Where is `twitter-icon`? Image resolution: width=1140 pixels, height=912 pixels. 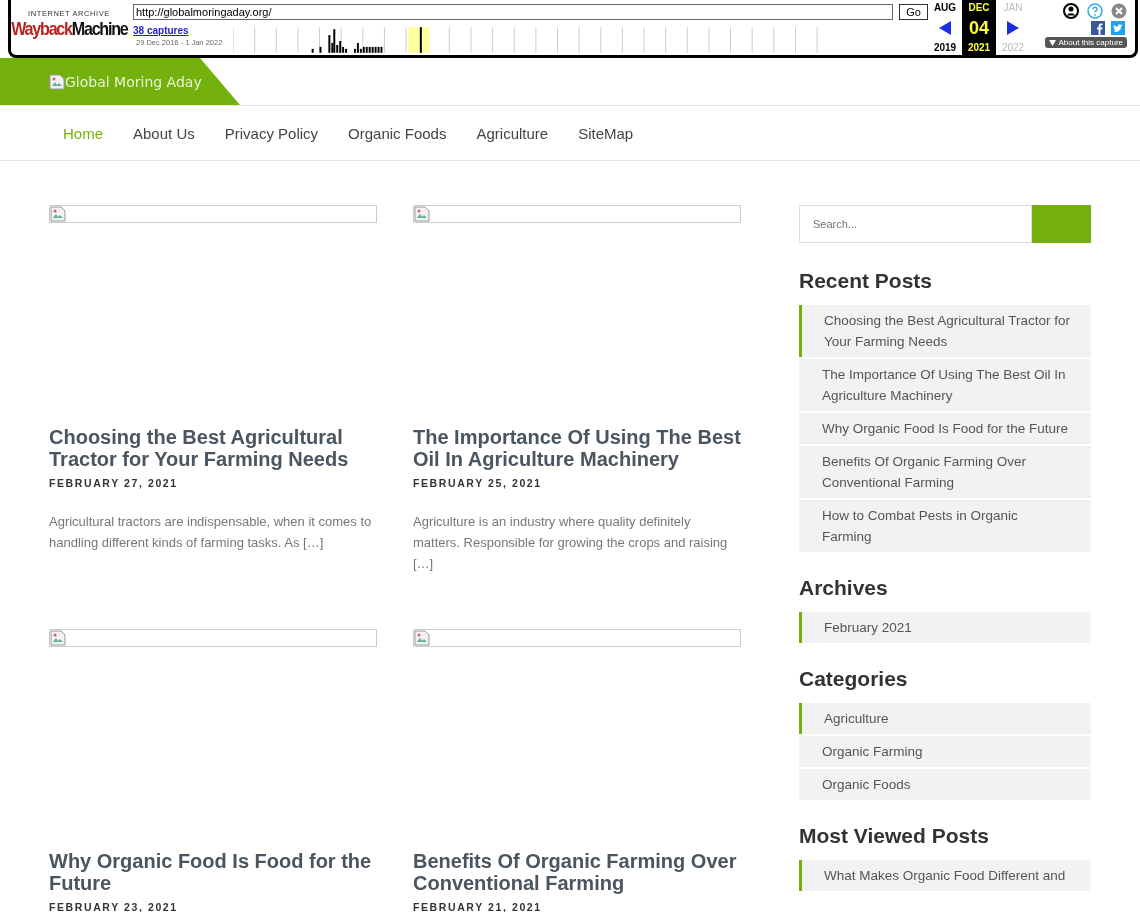 twitter-icon is located at coordinates (1118, 28).